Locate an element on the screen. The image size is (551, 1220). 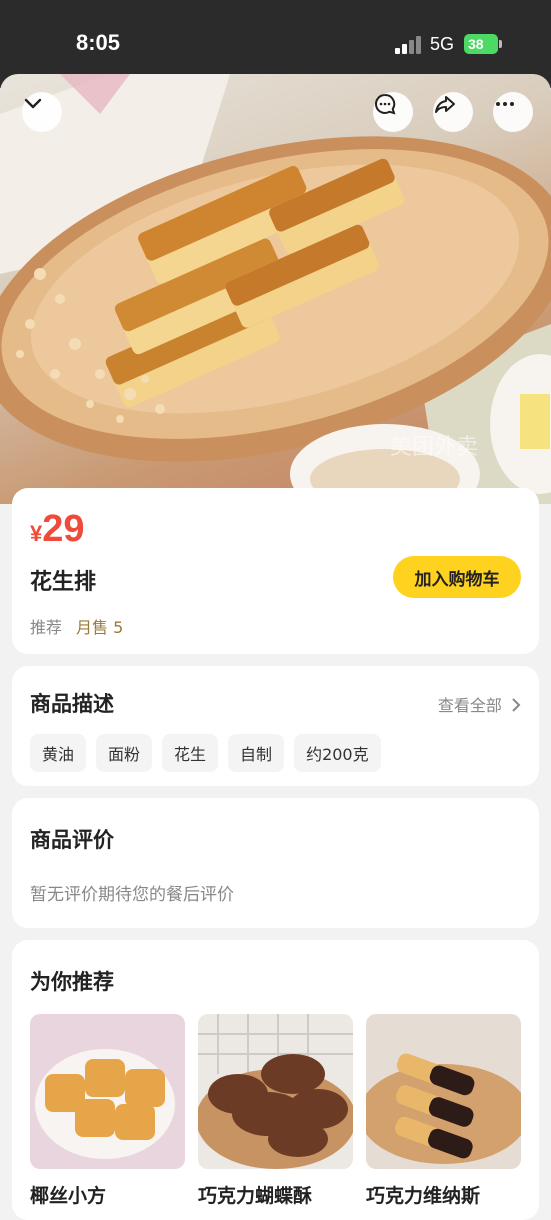
recommend-item-name: 椰丝小方 is located at coordinates (68, 1196).